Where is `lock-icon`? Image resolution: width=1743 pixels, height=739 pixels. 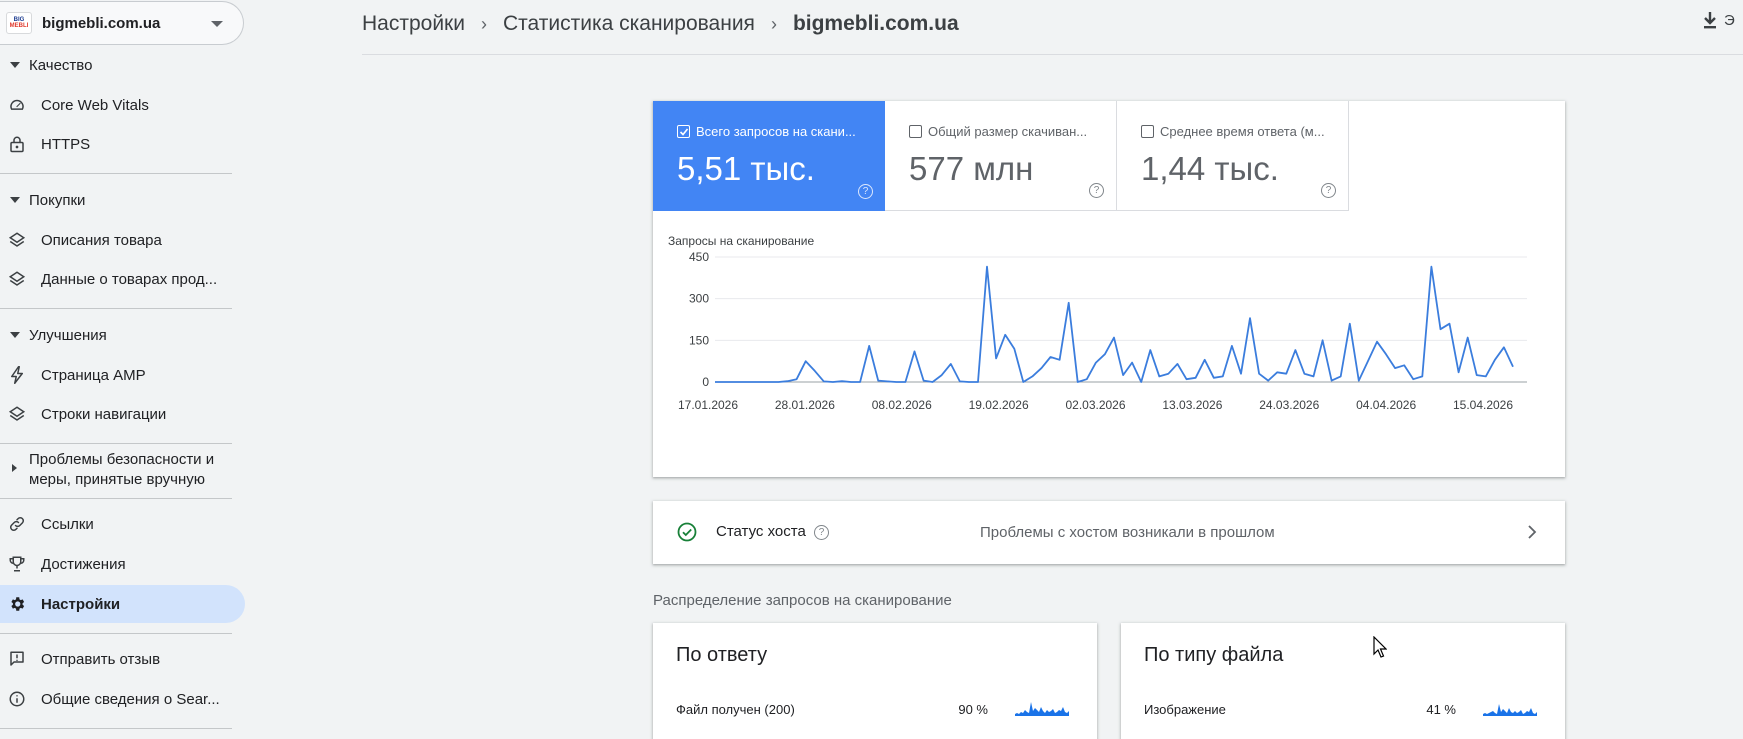
lock-icon is located at coordinates (17, 144).